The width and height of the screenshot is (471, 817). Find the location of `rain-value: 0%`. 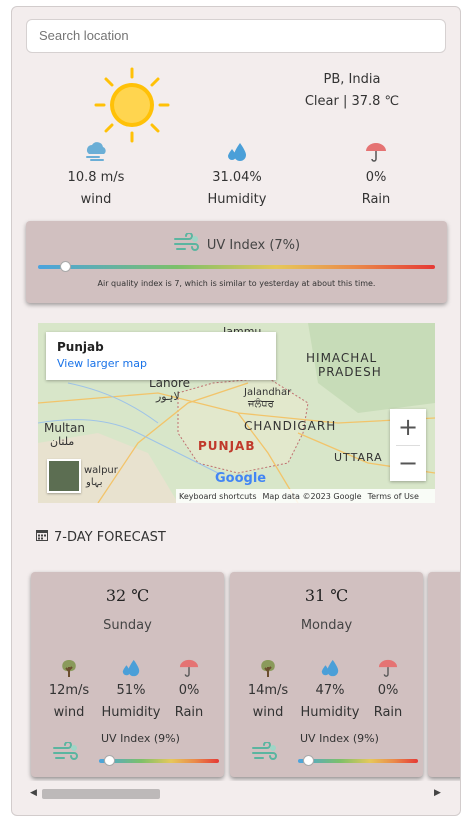

rain-value: 0% is located at coordinates (376, 177).